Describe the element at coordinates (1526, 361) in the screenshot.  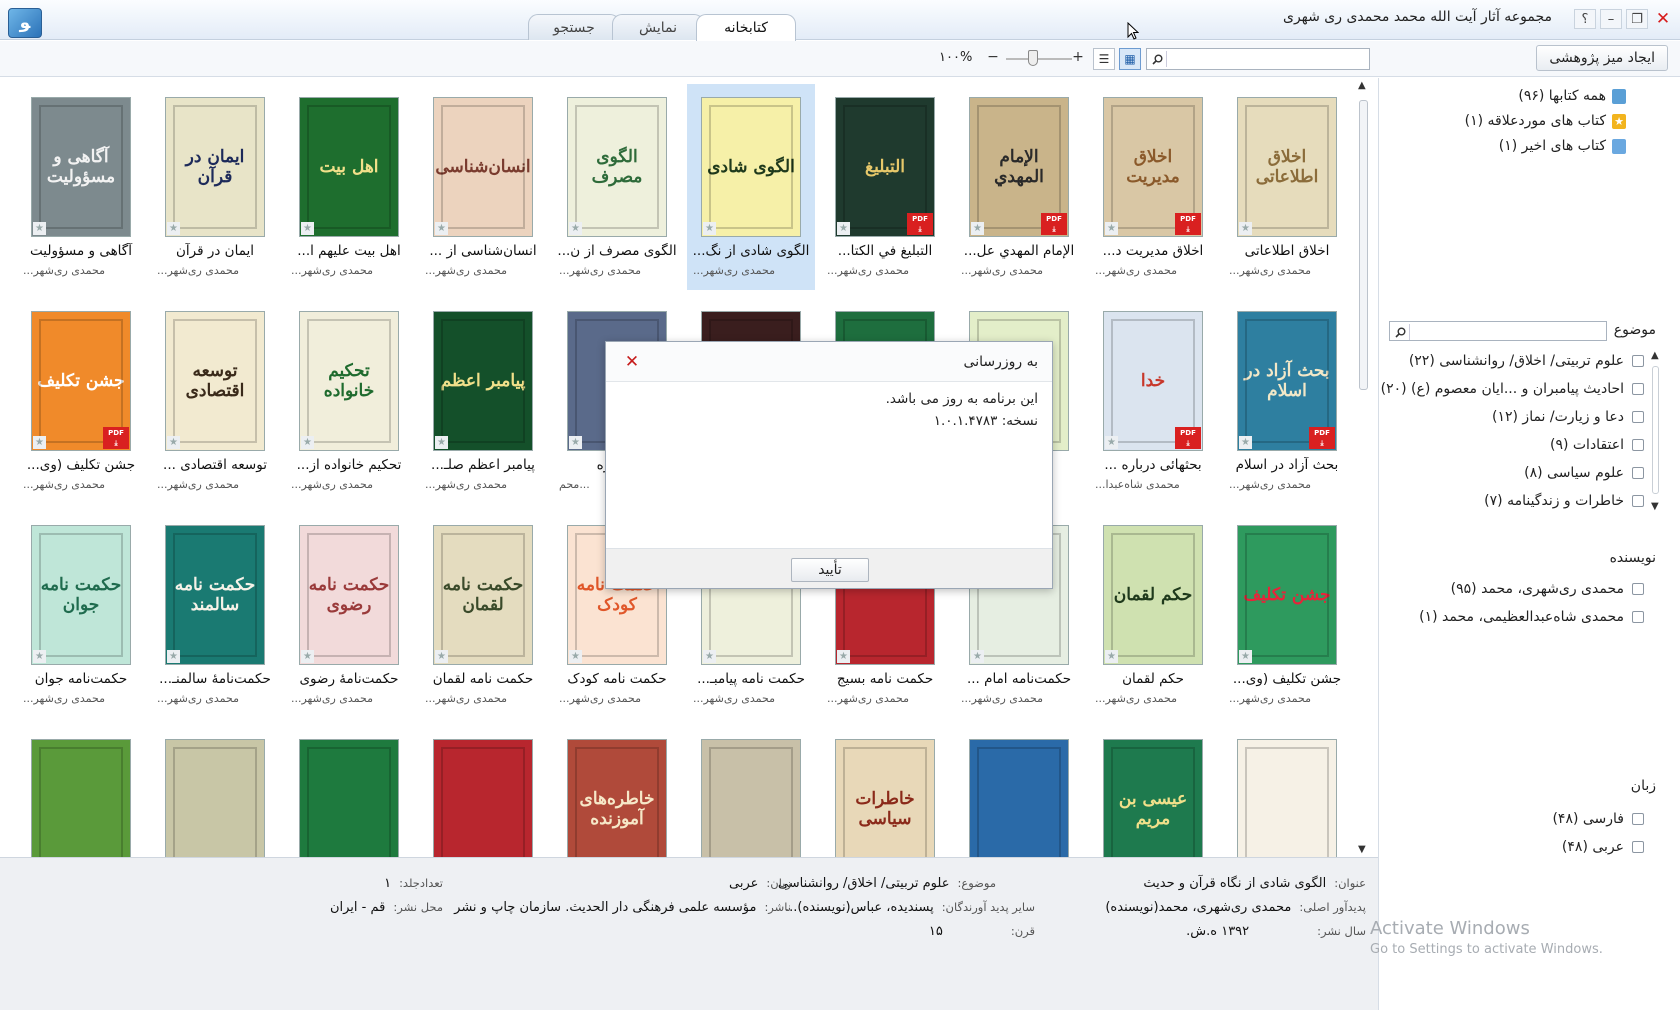
I see `facet-subject-item: علوم تربیتی/ اخلاق/ روانشناسی (۲۲)` at that location.